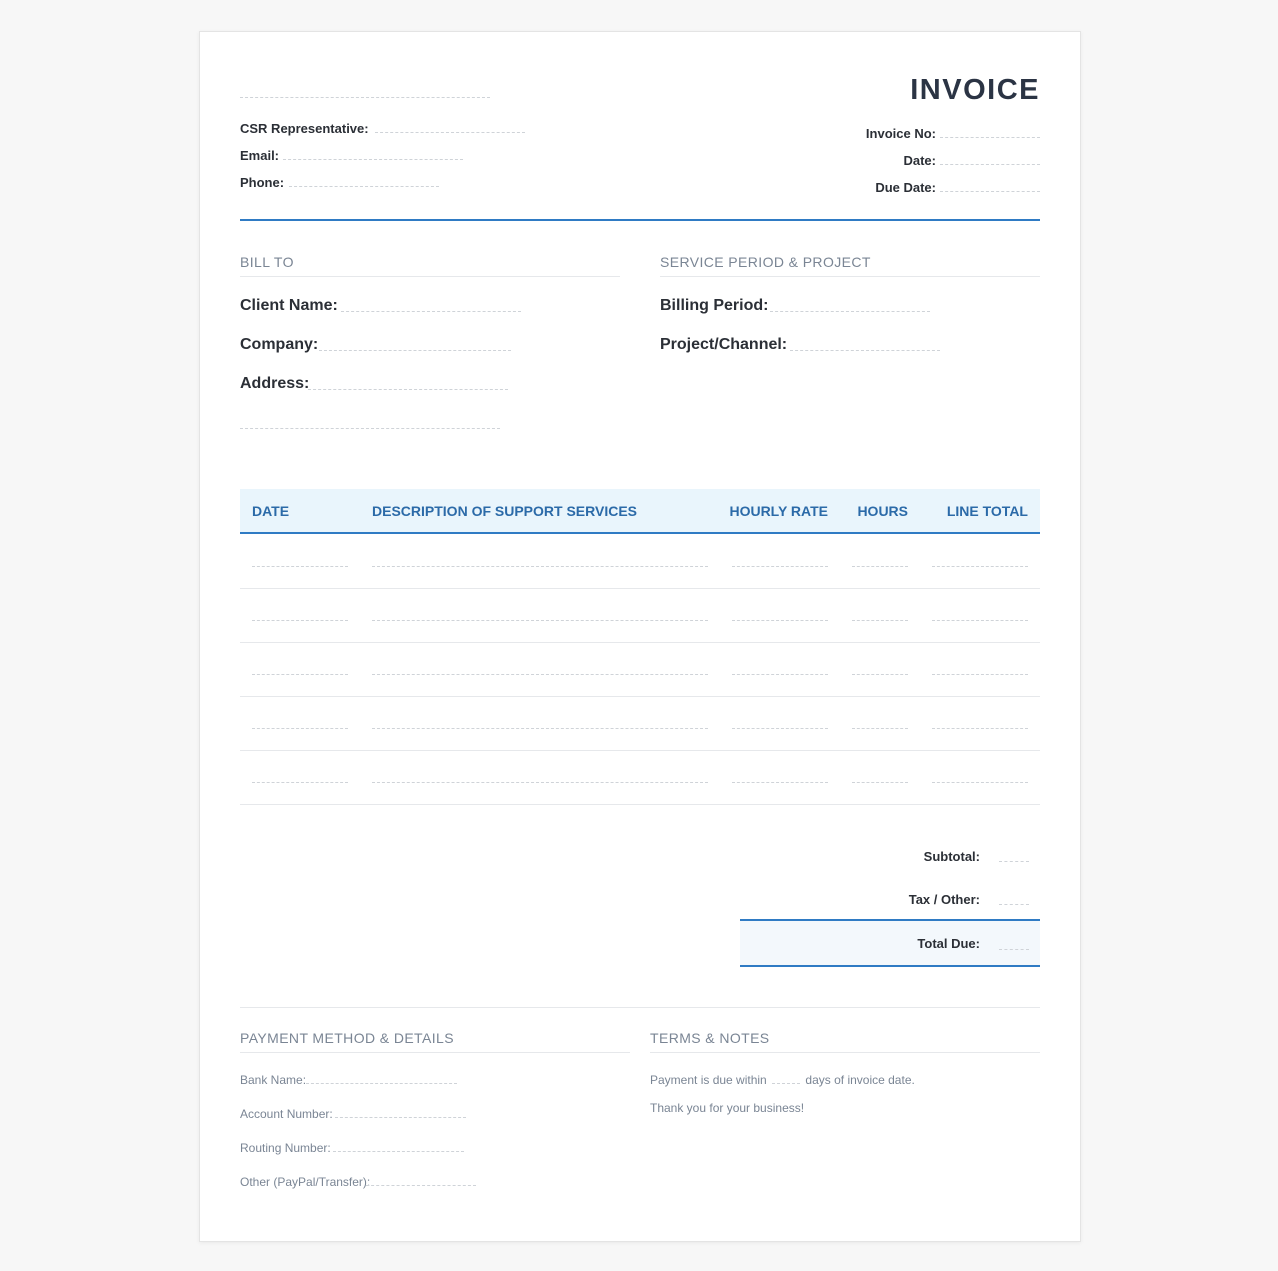  What do you see at coordinates (951, 856) in the screenshot?
I see `subtotal-label: Subtotal:` at bounding box center [951, 856].